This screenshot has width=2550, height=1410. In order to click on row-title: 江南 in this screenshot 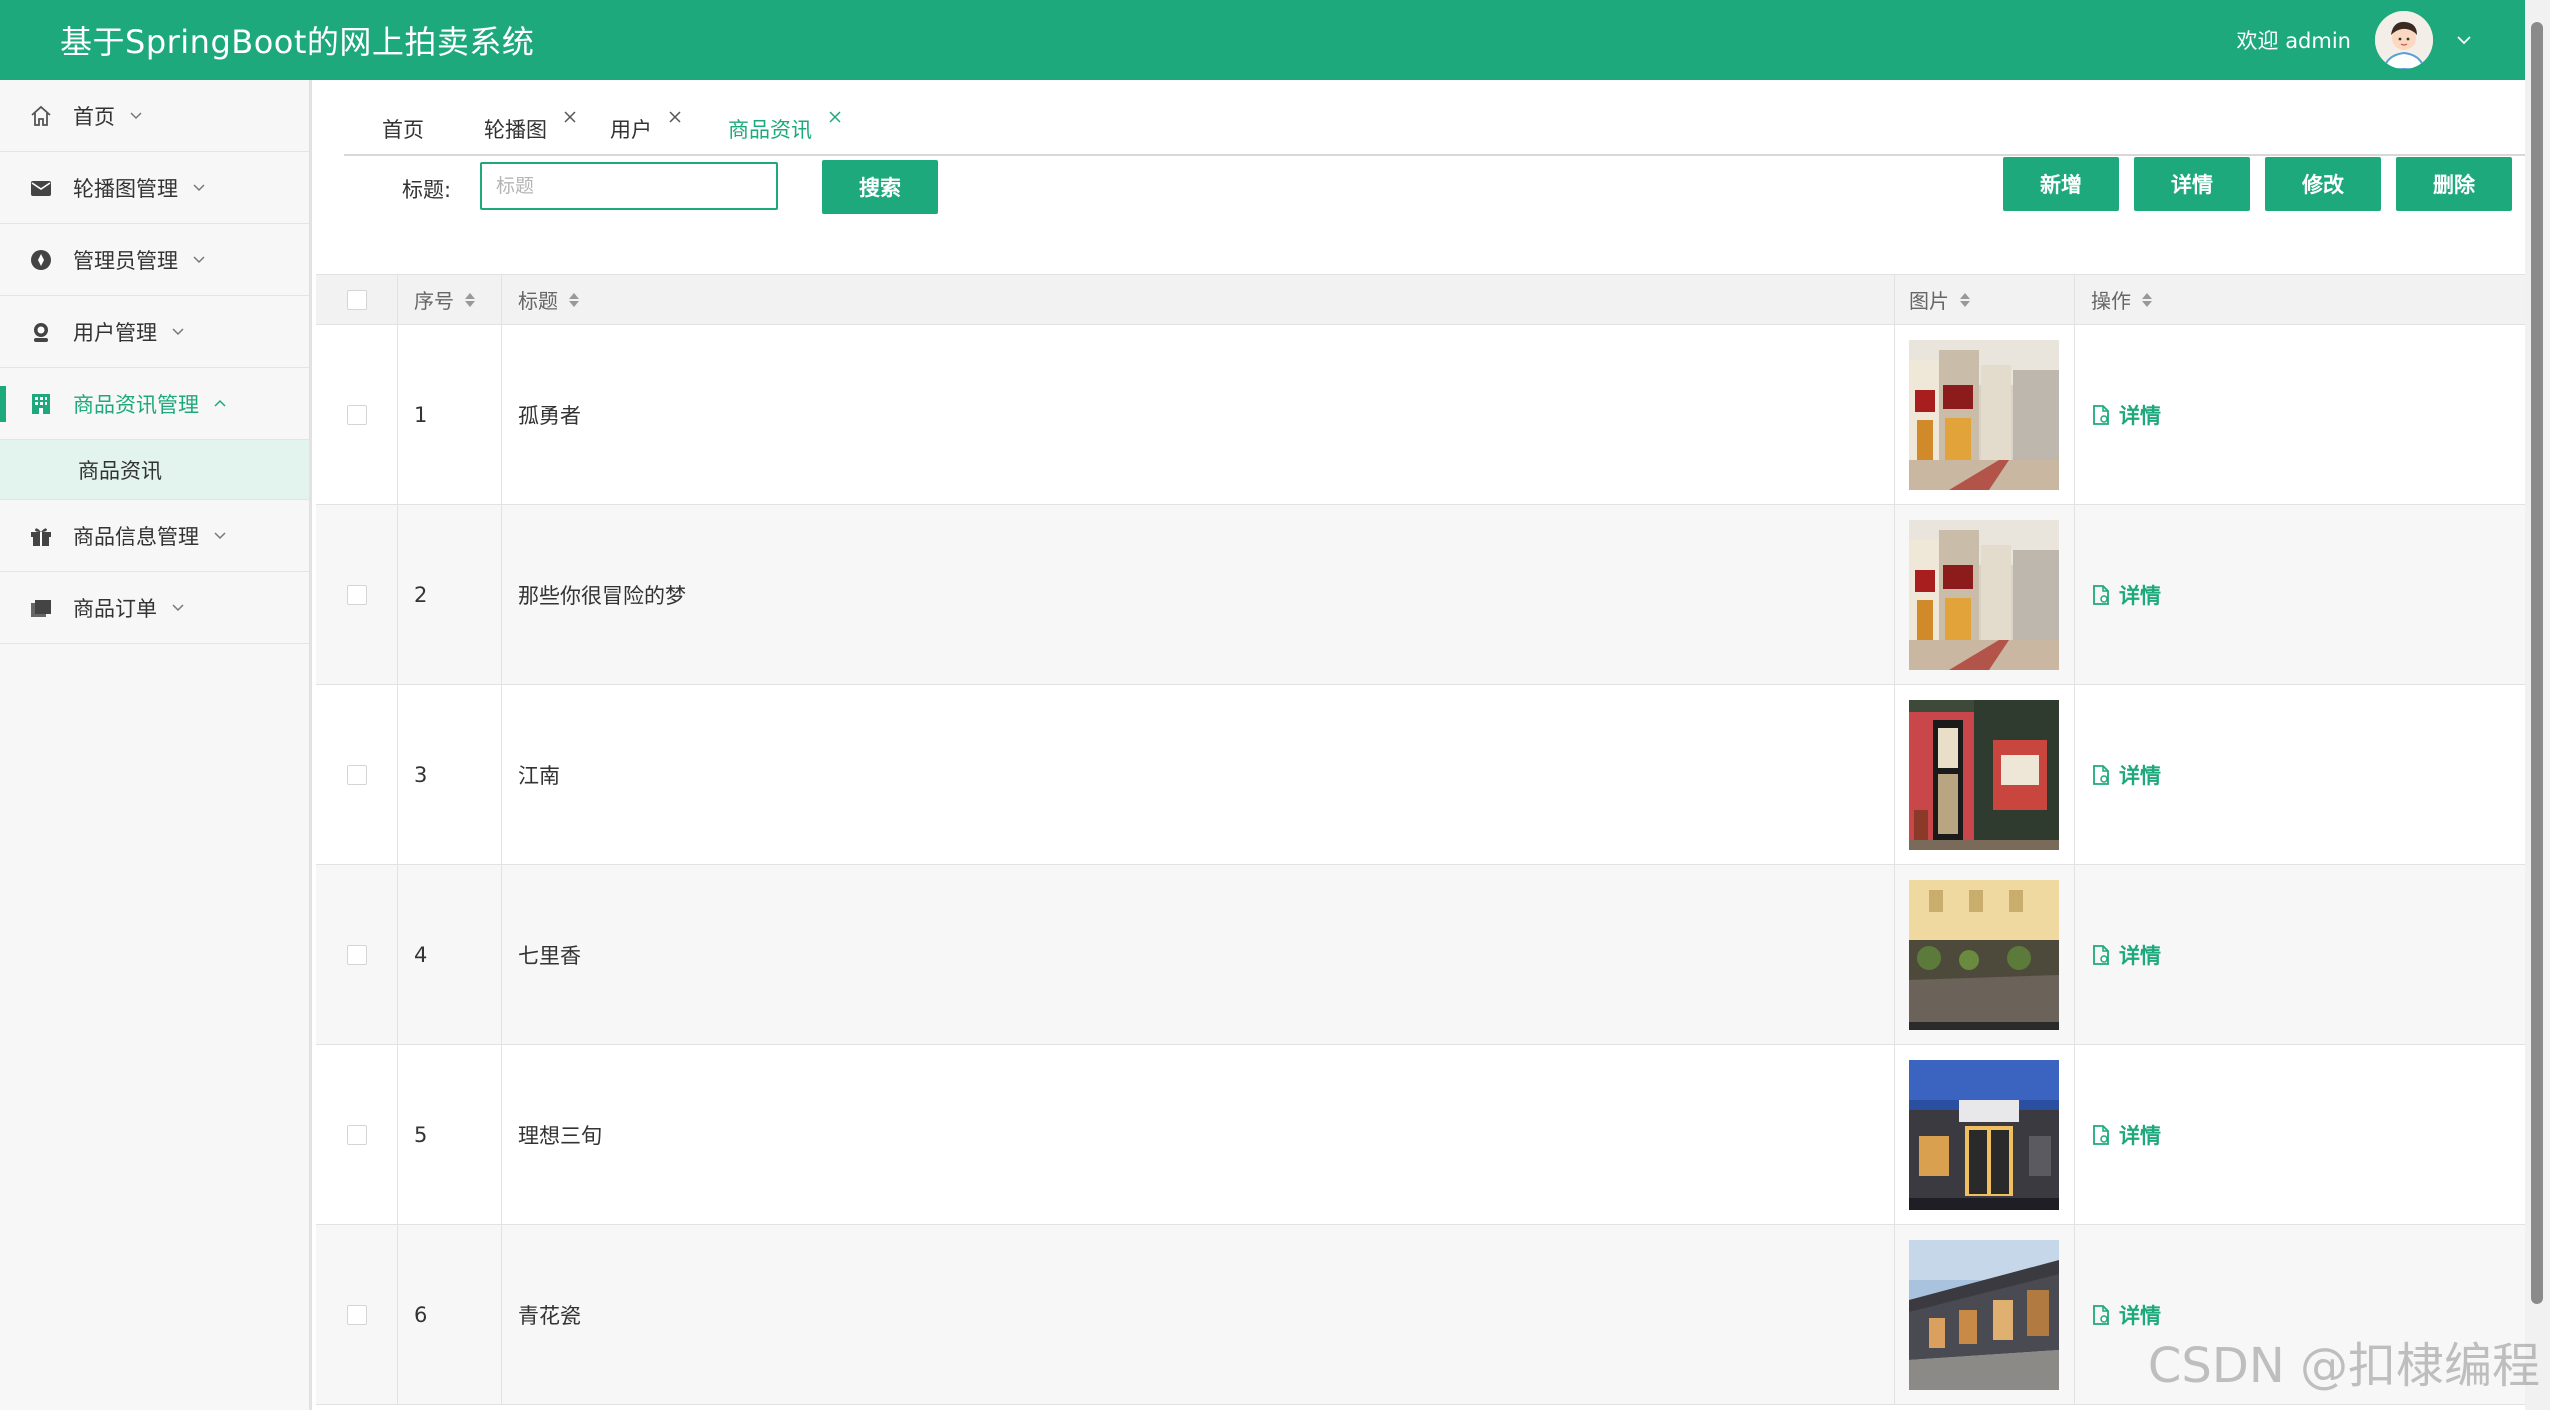, I will do `click(1198, 774)`.